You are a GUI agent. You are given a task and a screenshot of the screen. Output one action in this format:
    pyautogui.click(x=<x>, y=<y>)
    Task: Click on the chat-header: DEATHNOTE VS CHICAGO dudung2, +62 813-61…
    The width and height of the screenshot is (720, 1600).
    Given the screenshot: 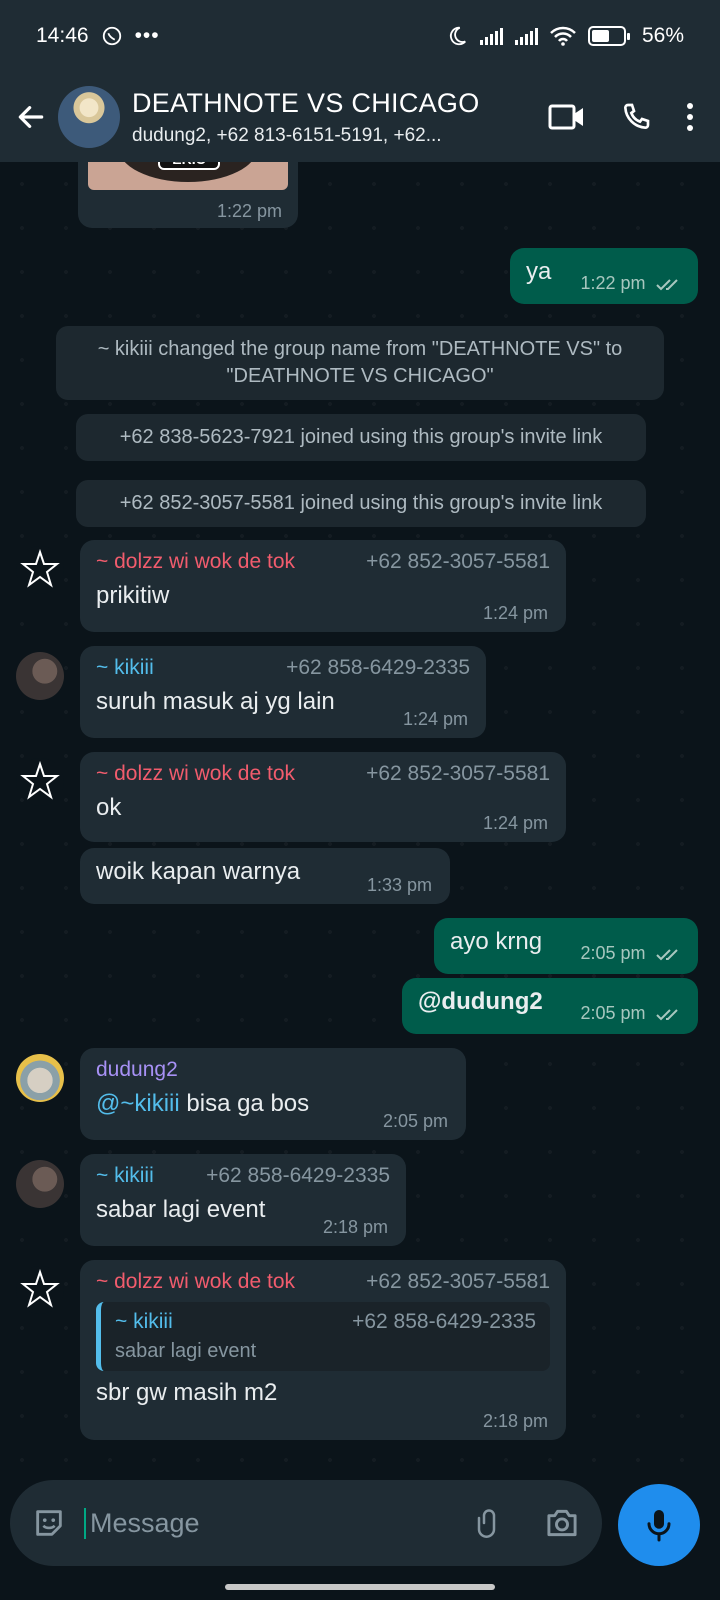 What is the action you would take?
    pyautogui.click(x=360, y=117)
    